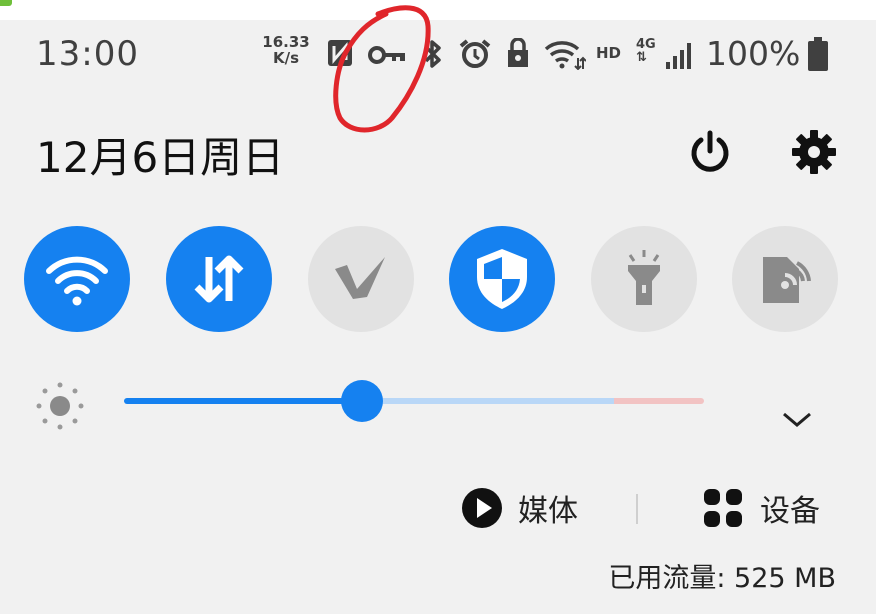  I want to click on brightness-thumb, so click(362, 401).